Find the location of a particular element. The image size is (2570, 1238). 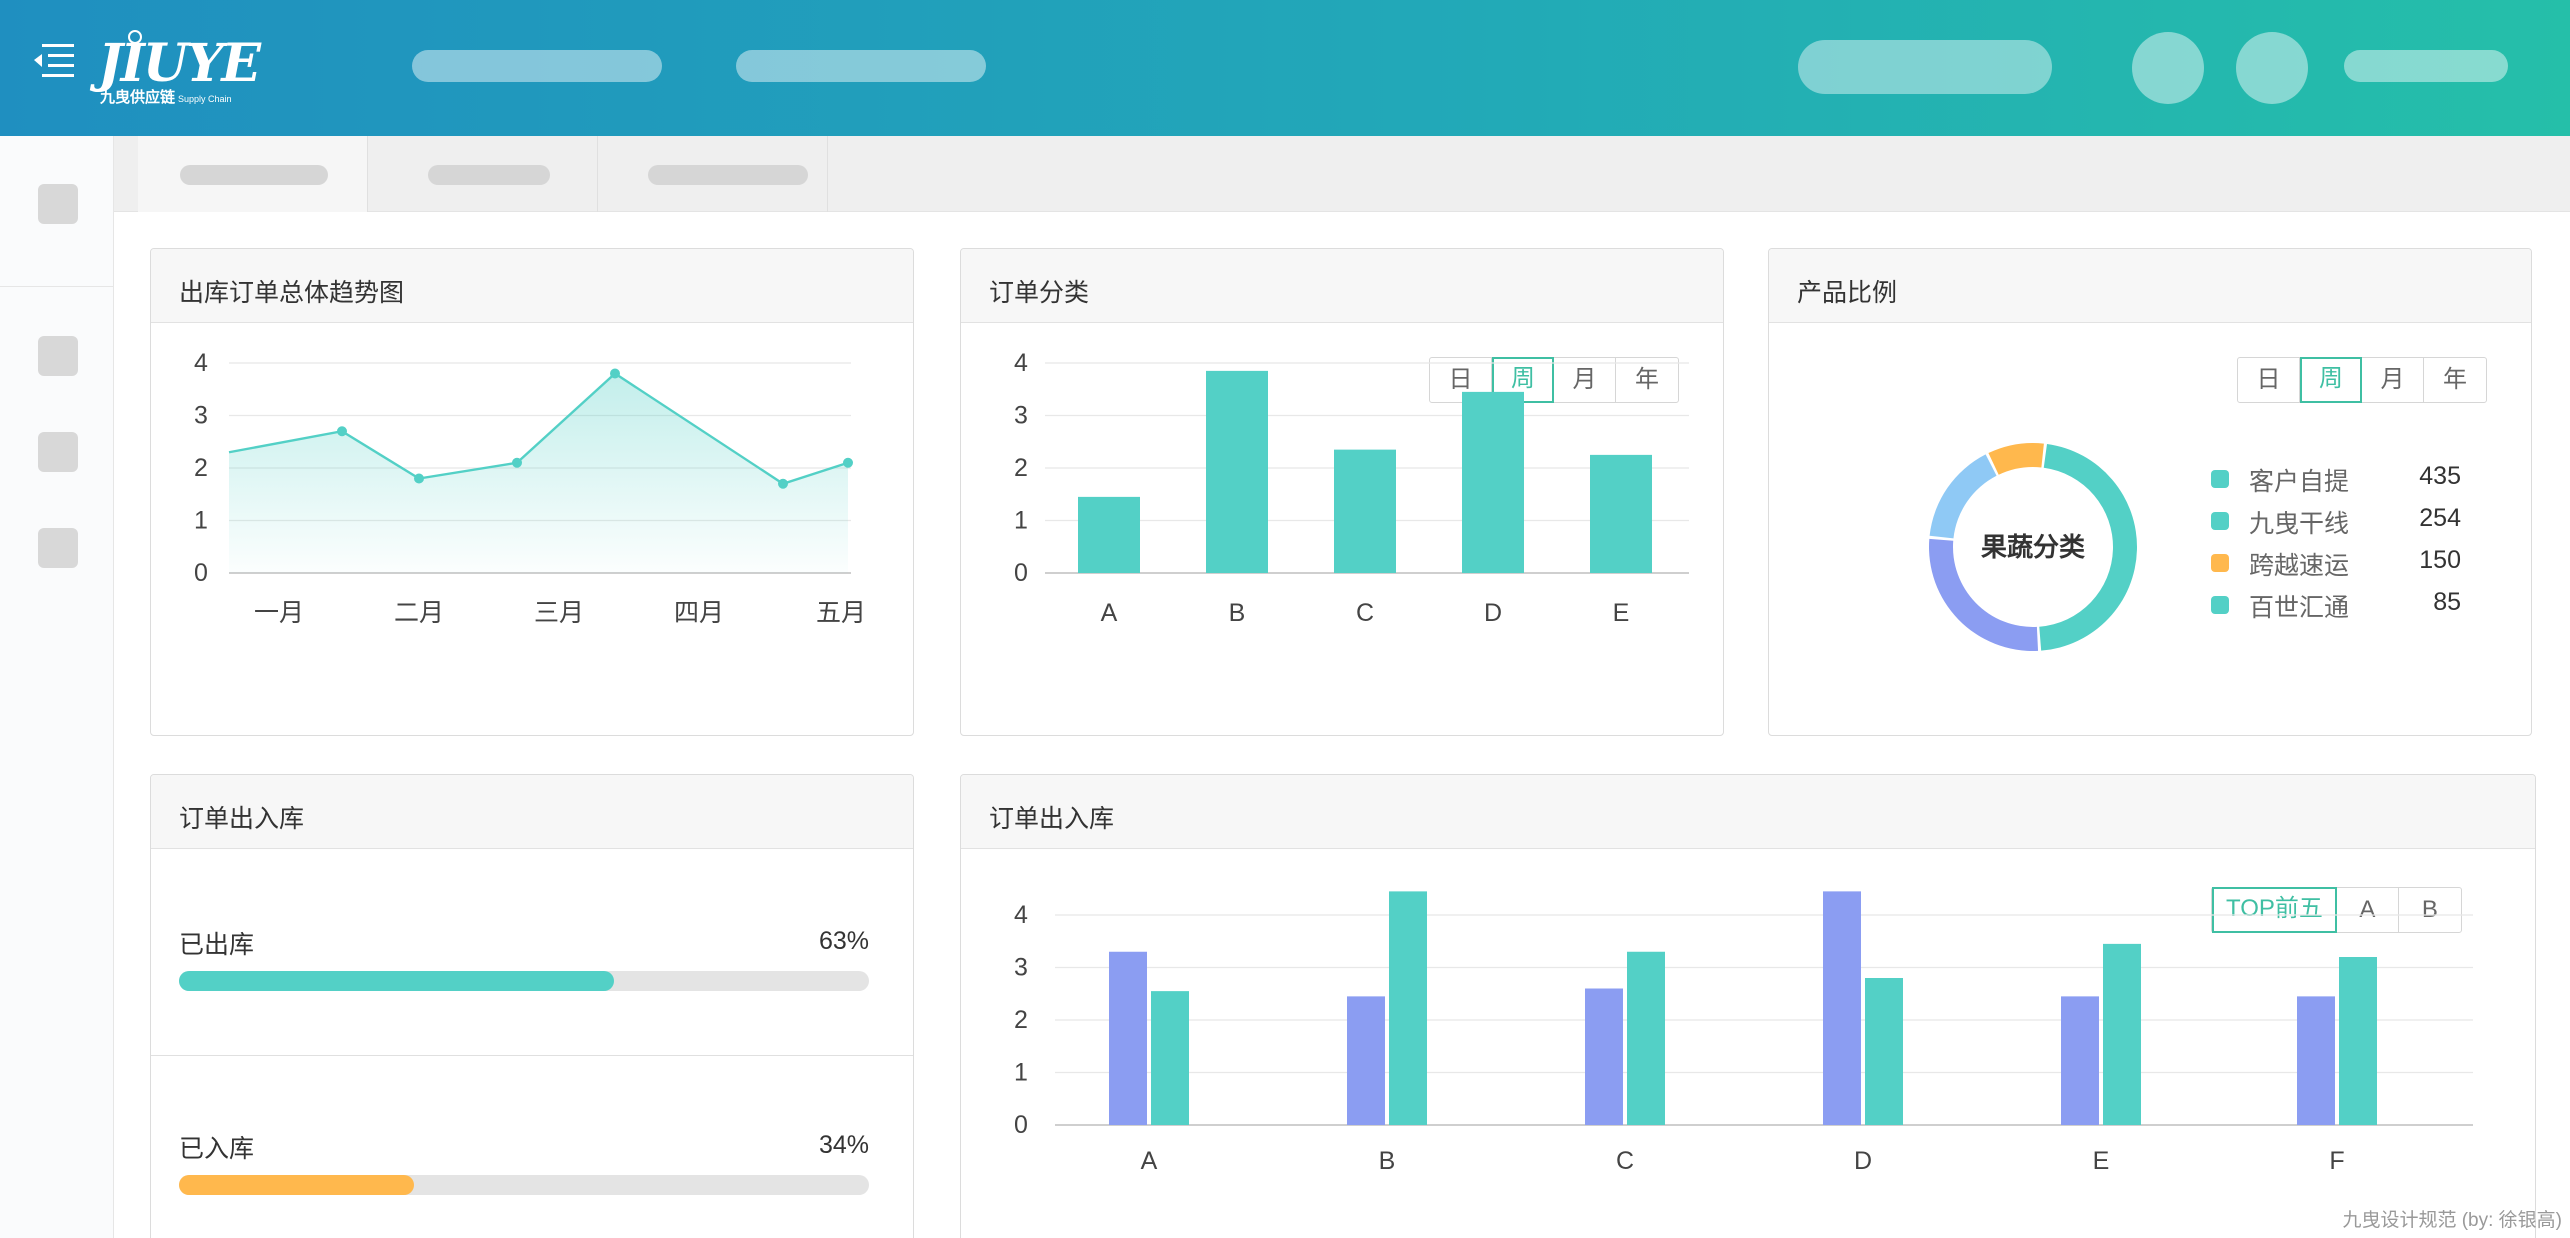

donut-legend: 客户自提 435 九曳干线 254 跨越速运 150 百世汇通 85 is located at coordinates (2336, 543).